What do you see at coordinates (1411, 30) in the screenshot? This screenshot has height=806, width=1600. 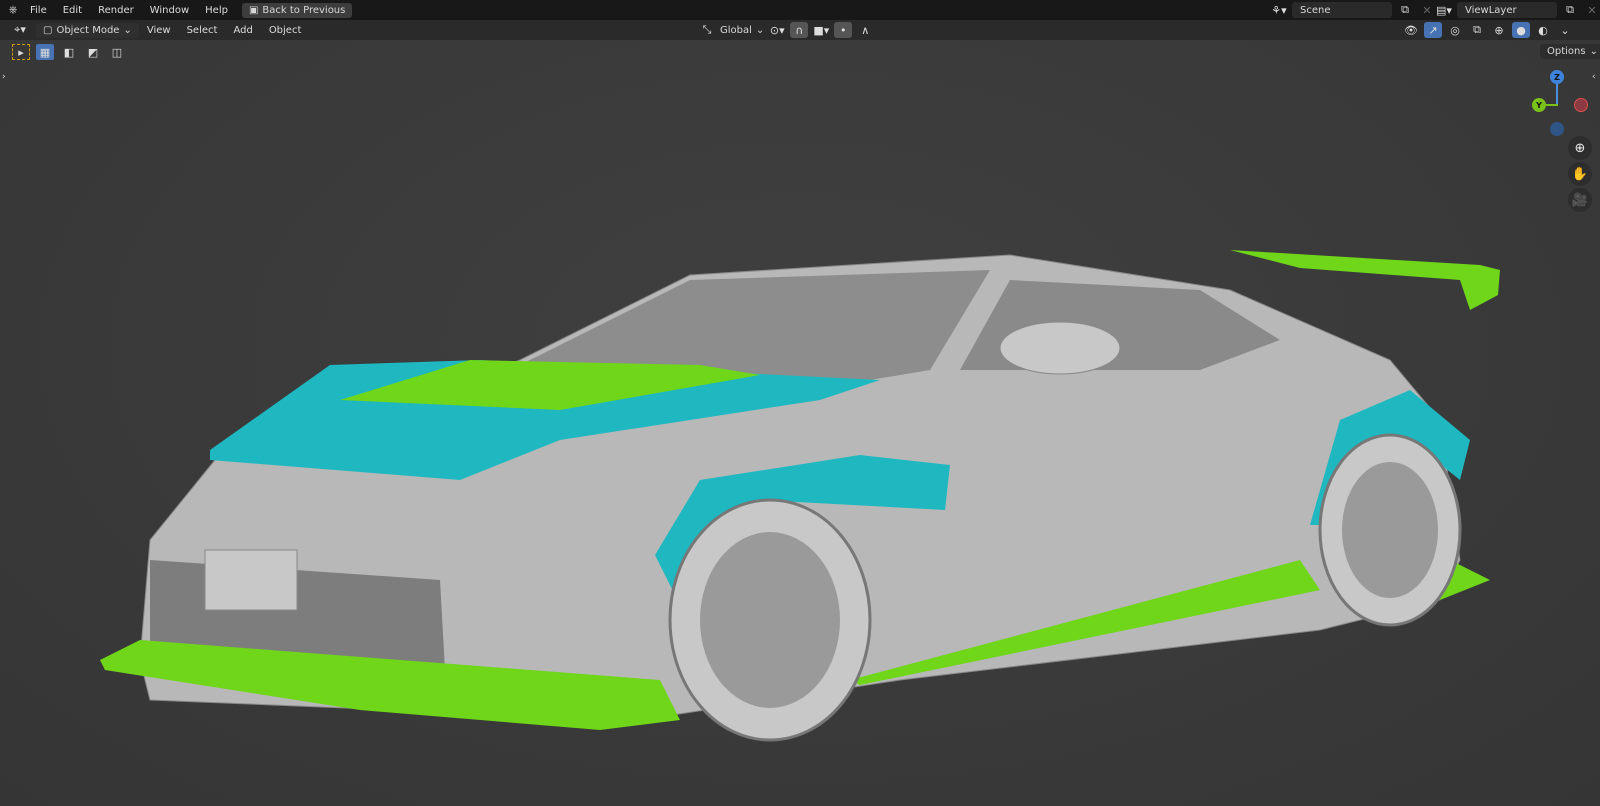 I see `visibility-icon: 👁` at bounding box center [1411, 30].